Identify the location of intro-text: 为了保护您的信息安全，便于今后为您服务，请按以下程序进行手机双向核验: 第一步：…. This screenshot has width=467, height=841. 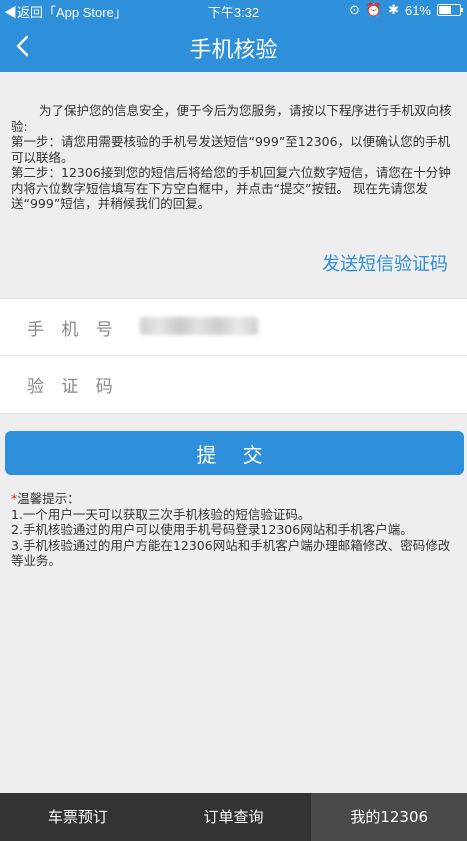
(234, 157).